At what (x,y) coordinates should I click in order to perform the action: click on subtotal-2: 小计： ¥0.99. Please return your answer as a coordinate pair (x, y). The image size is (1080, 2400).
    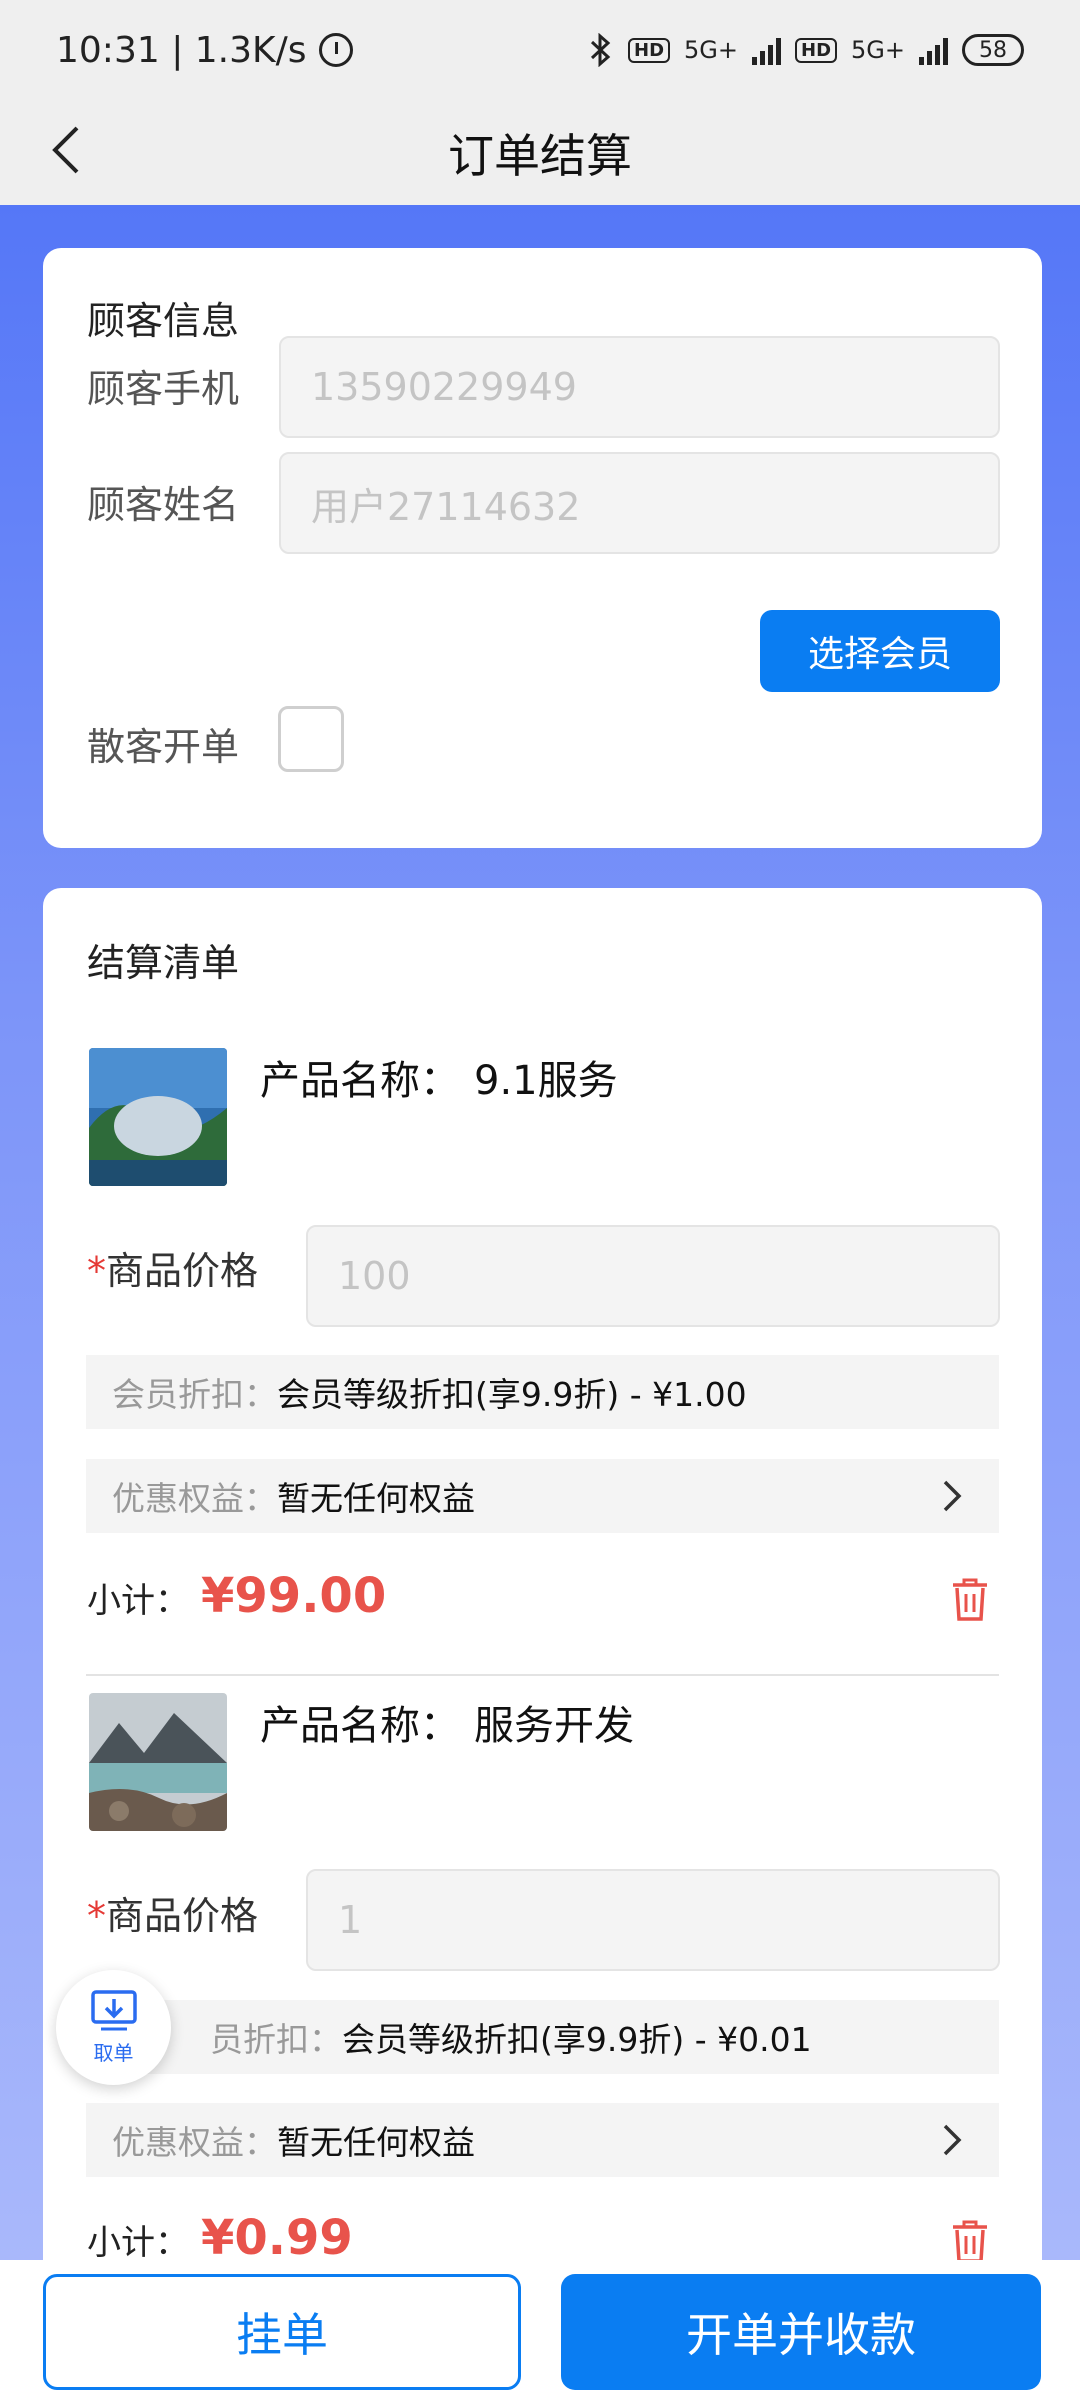
    Looking at the image, I should click on (220, 2235).